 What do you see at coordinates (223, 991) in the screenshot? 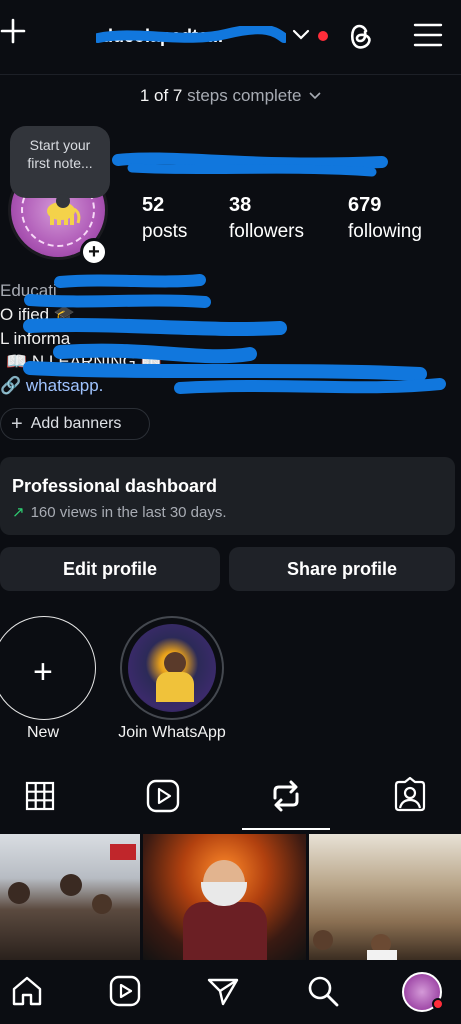
I see `send-icon` at bounding box center [223, 991].